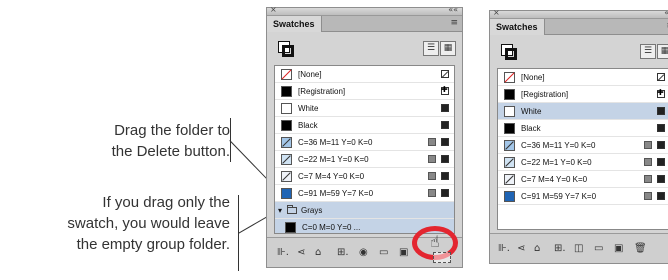 Image resolution: width=668 pixels, height=280 pixels. I want to click on color-icon: ◫, so click(578, 249).